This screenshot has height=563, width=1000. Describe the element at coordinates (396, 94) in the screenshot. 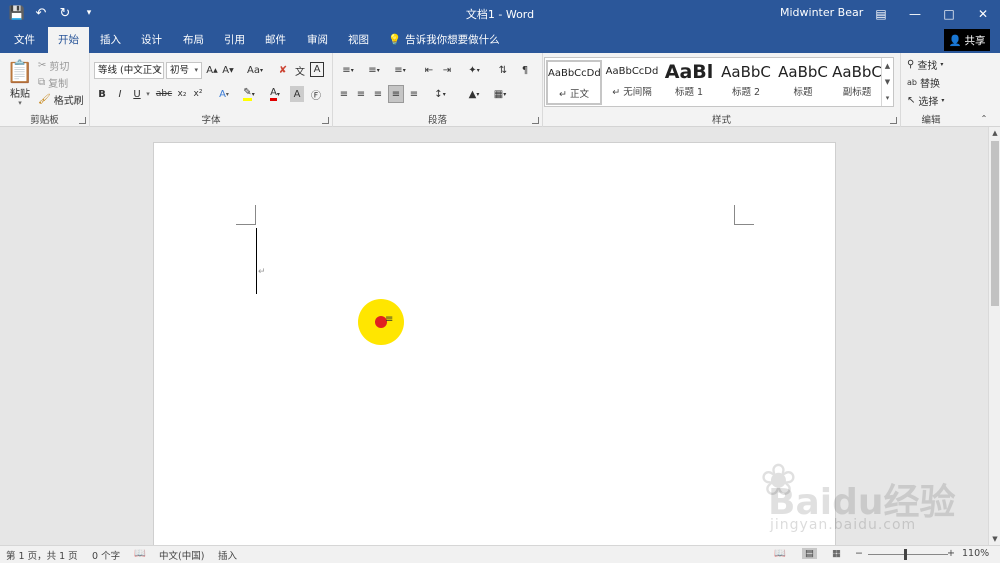

I see `justify-icon: ≡` at that location.